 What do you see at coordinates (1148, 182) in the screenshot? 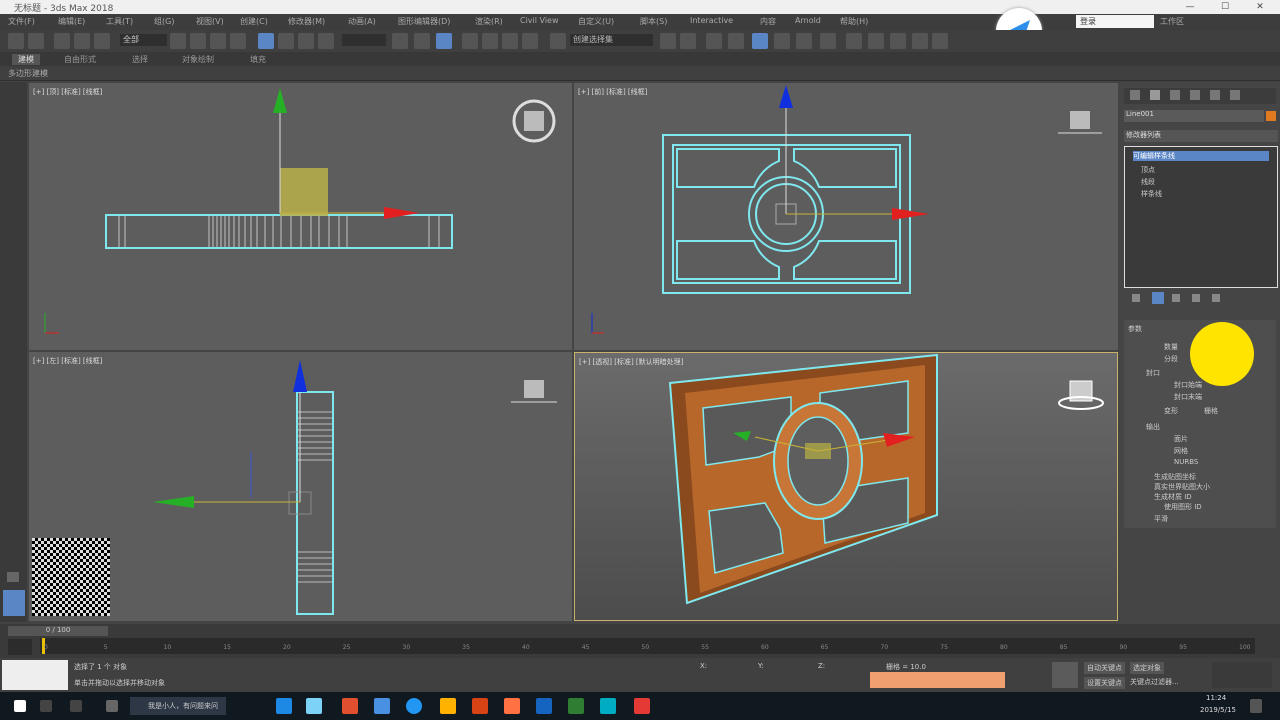
I see `stack-item-segment: 线段` at bounding box center [1148, 182].